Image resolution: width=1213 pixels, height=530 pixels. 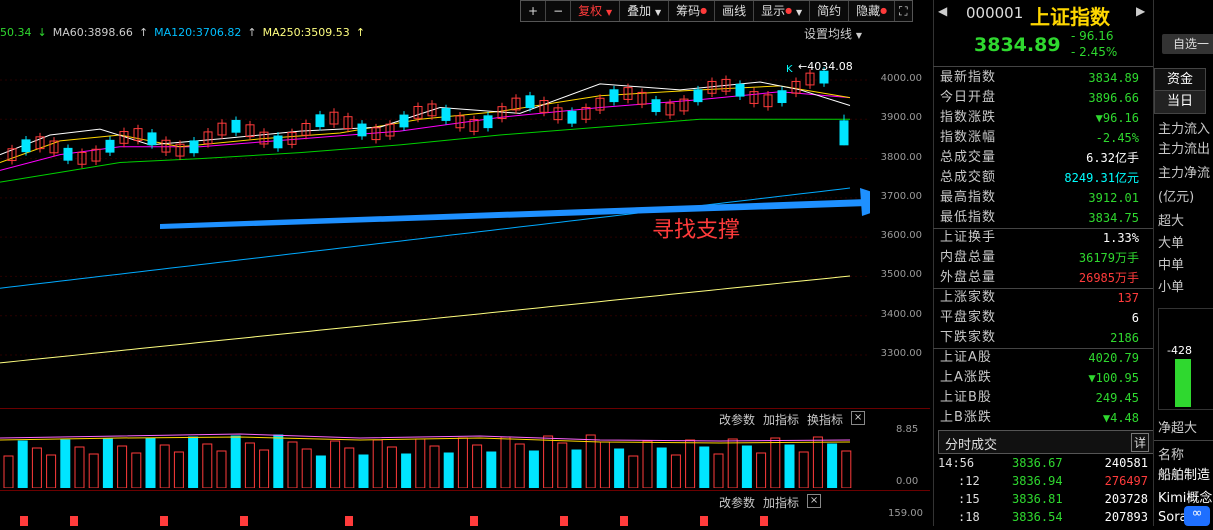 I want to click on capital-bar-box: -428, so click(x=1185, y=359).